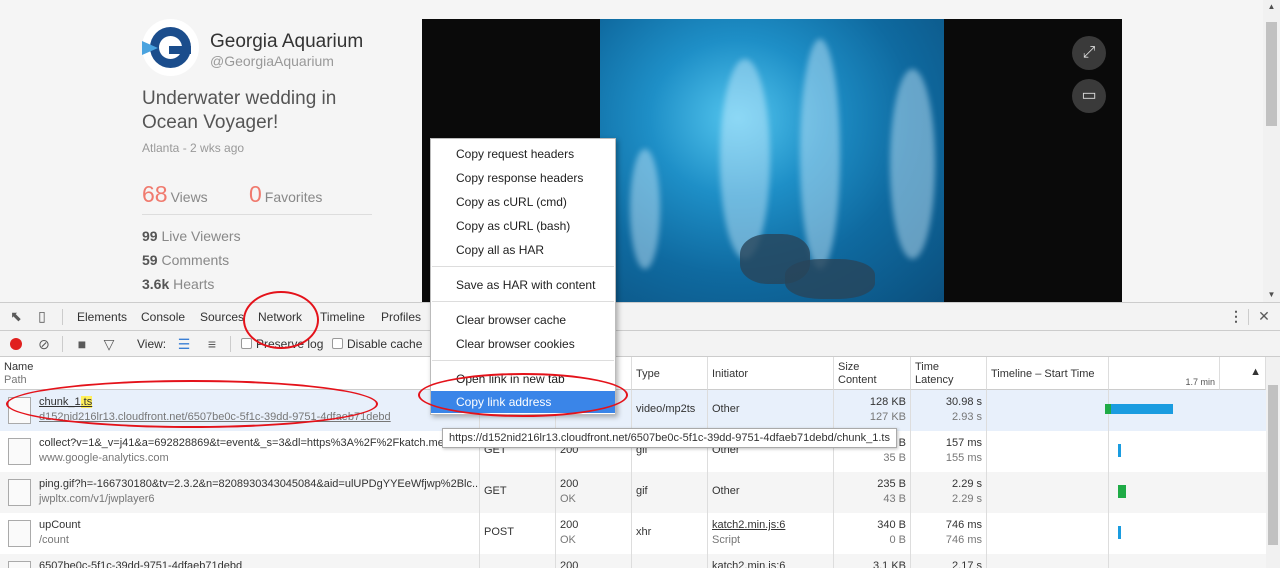  I want to click on time-cell: 157 ms 155 ms, so click(949, 451).